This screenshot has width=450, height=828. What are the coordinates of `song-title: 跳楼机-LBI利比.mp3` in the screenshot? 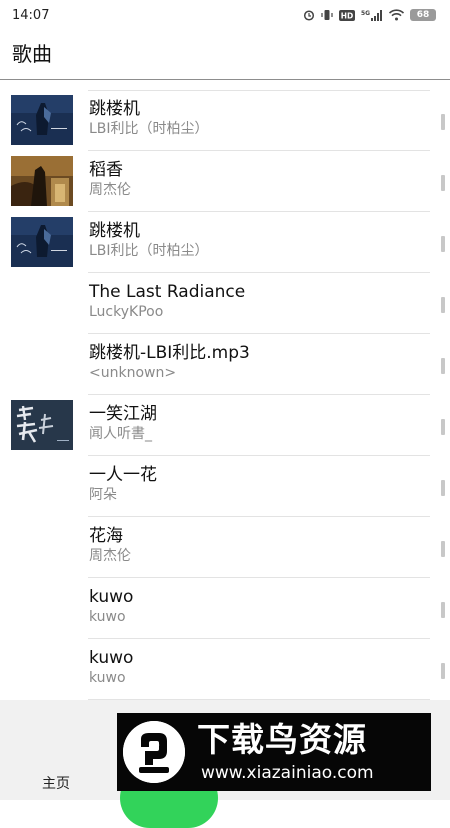 It's located at (169, 353).